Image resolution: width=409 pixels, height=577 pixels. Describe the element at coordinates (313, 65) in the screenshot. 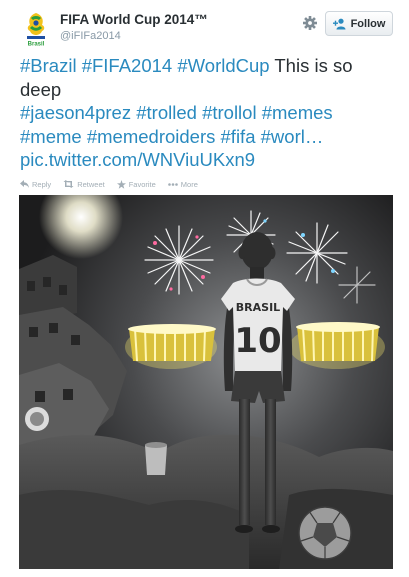

I see `tweet-plain-text: This is so` at that location.